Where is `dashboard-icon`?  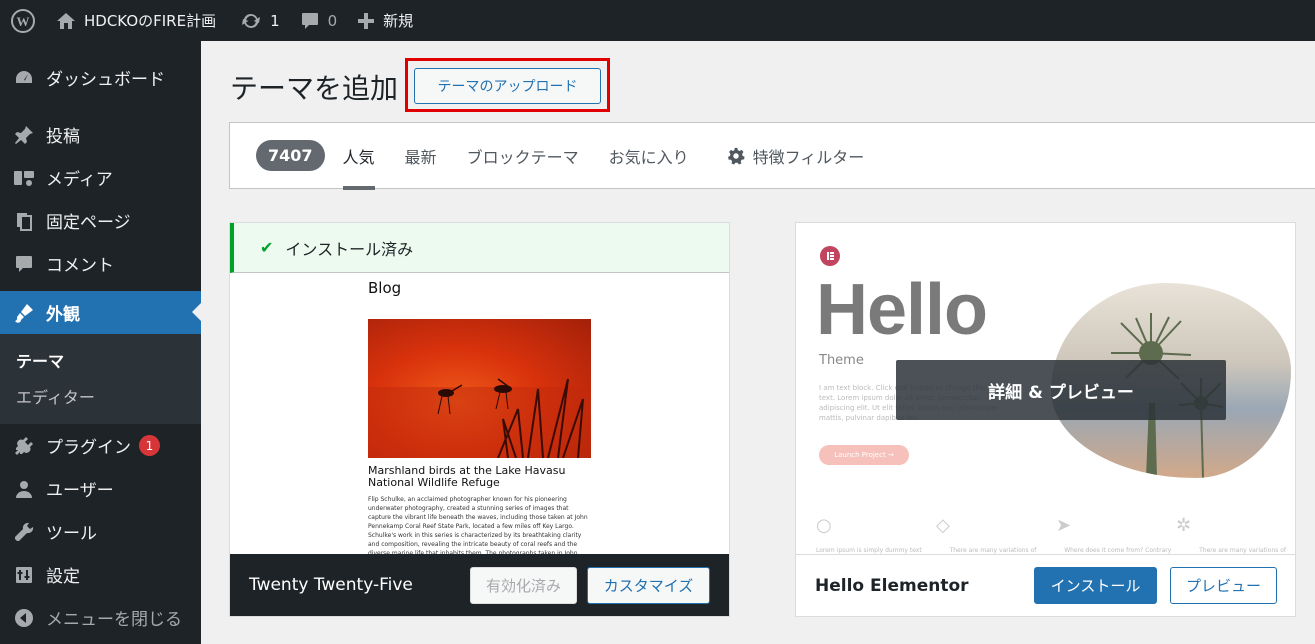
dashboard-icon is located at coordinates (24, 78).